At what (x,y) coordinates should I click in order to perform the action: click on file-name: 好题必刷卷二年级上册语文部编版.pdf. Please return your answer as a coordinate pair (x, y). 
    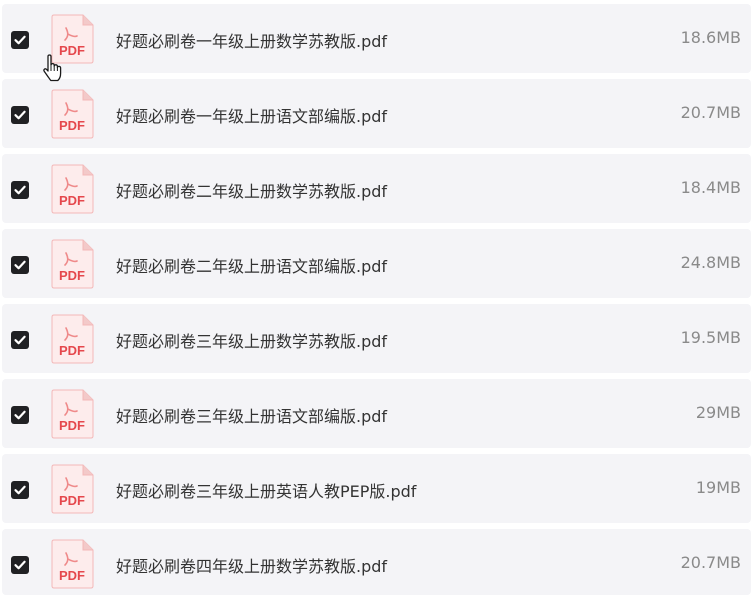
    Looking at the image, I should click on (252, 266).